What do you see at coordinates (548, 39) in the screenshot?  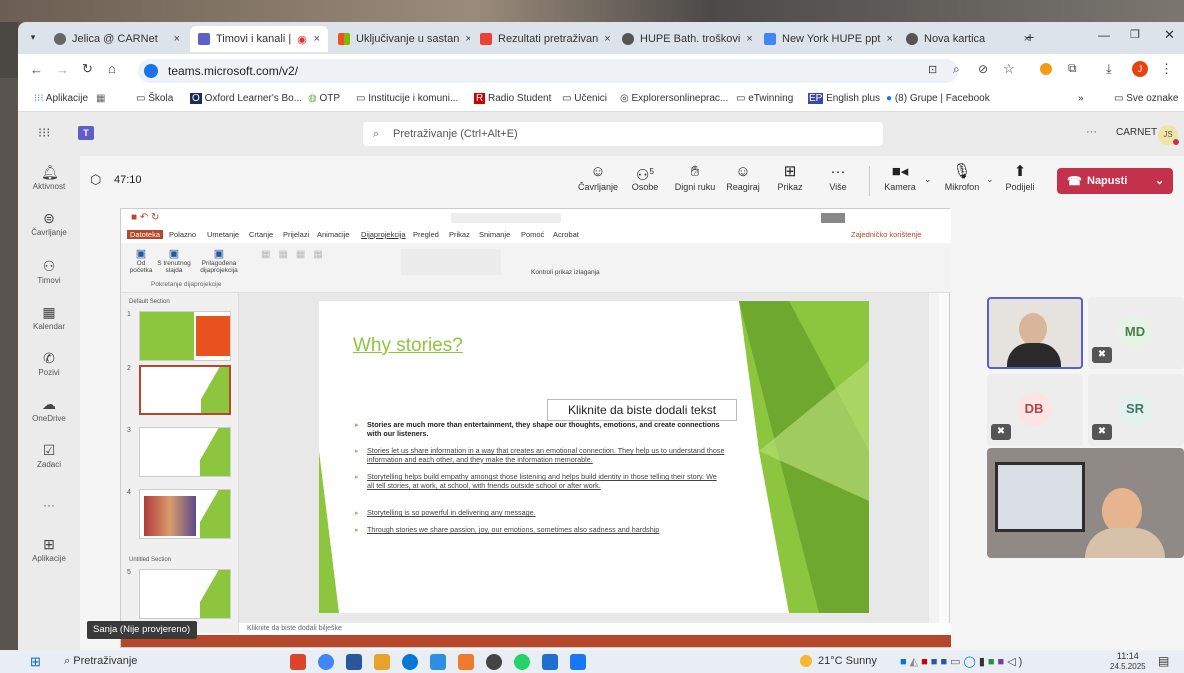 I see `tab-label: Rezultati pretraživan` at bounding box center [548, 39].